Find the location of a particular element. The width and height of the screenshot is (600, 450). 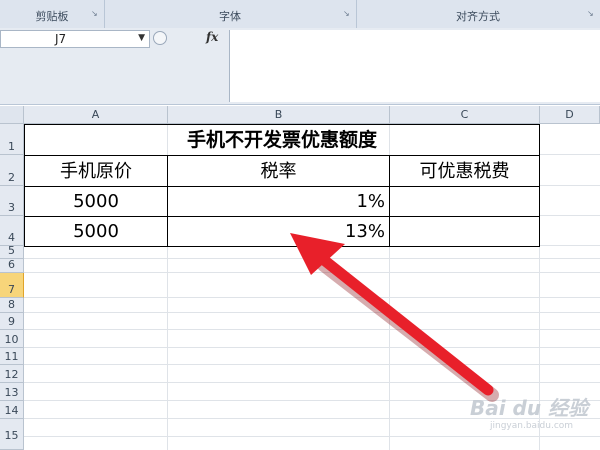

arrow-shaft is located at coordinates (406, 325).